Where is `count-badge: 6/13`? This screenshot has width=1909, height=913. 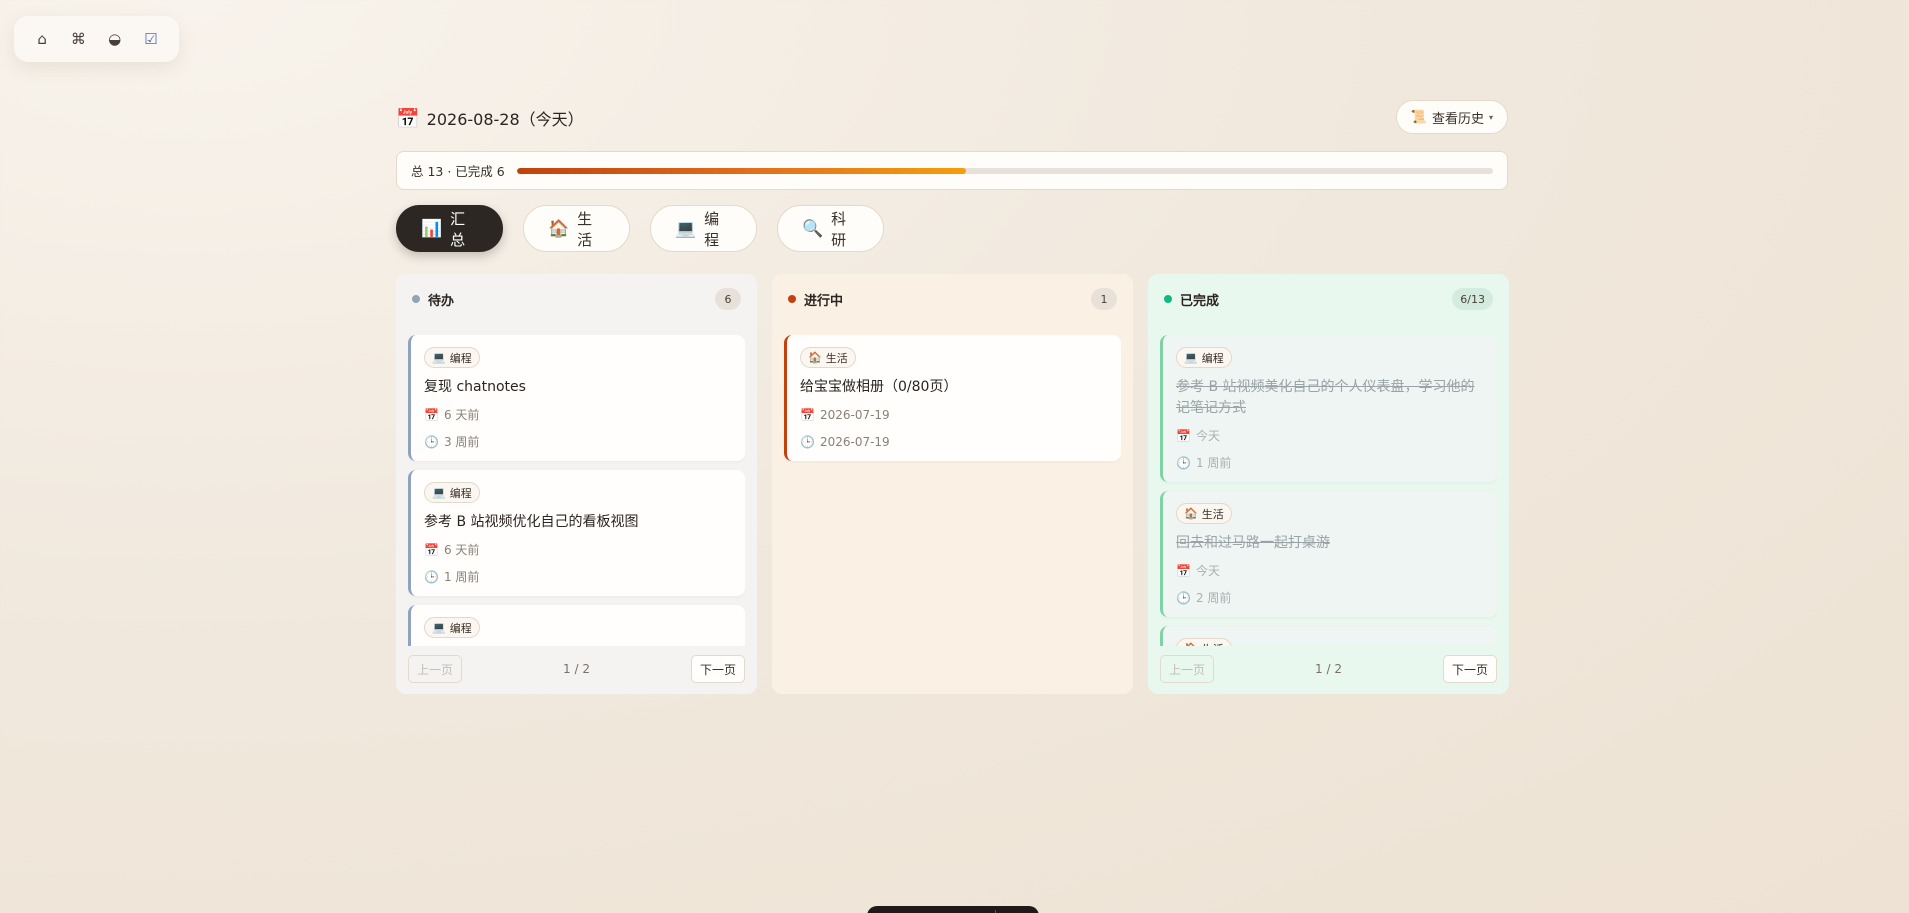
count-badge: 6/13 is located at coordinates (1472, 299).